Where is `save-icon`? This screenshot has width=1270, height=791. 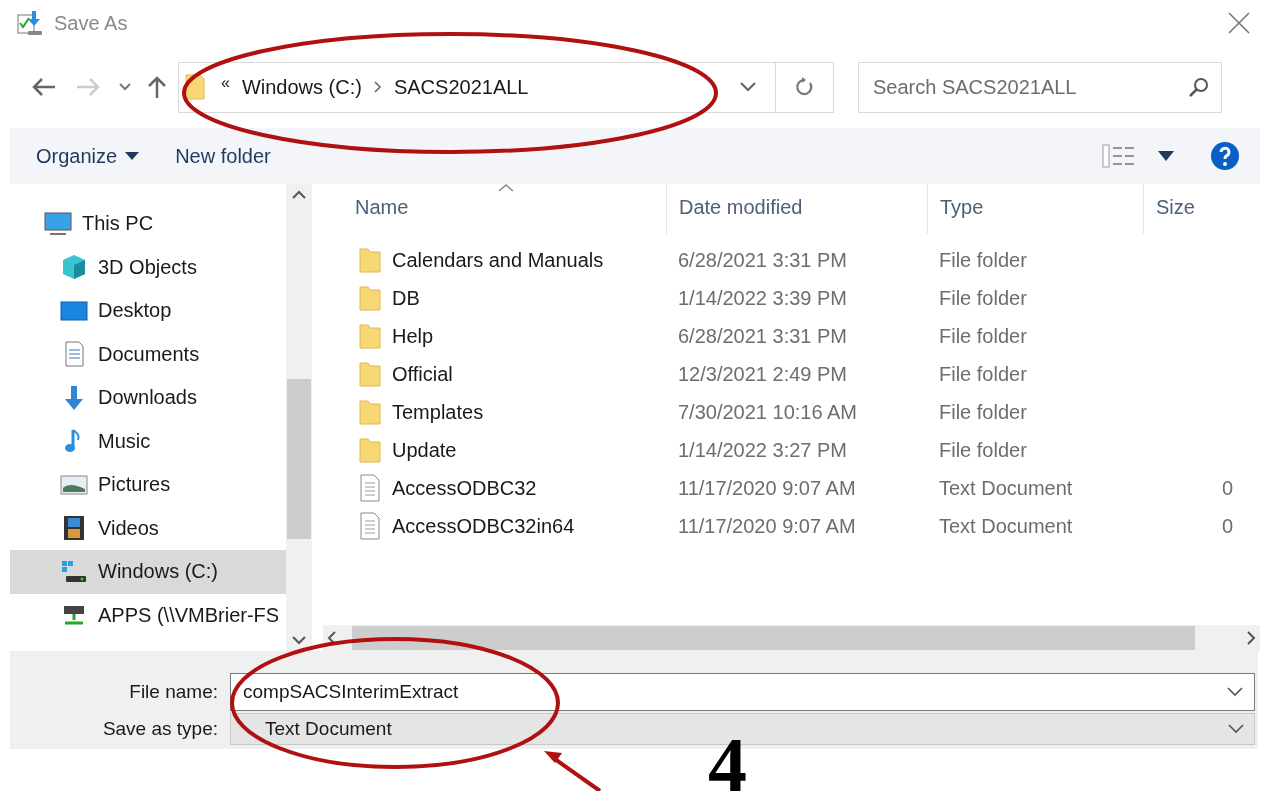 save-icon is located at coordinates (30, 23).